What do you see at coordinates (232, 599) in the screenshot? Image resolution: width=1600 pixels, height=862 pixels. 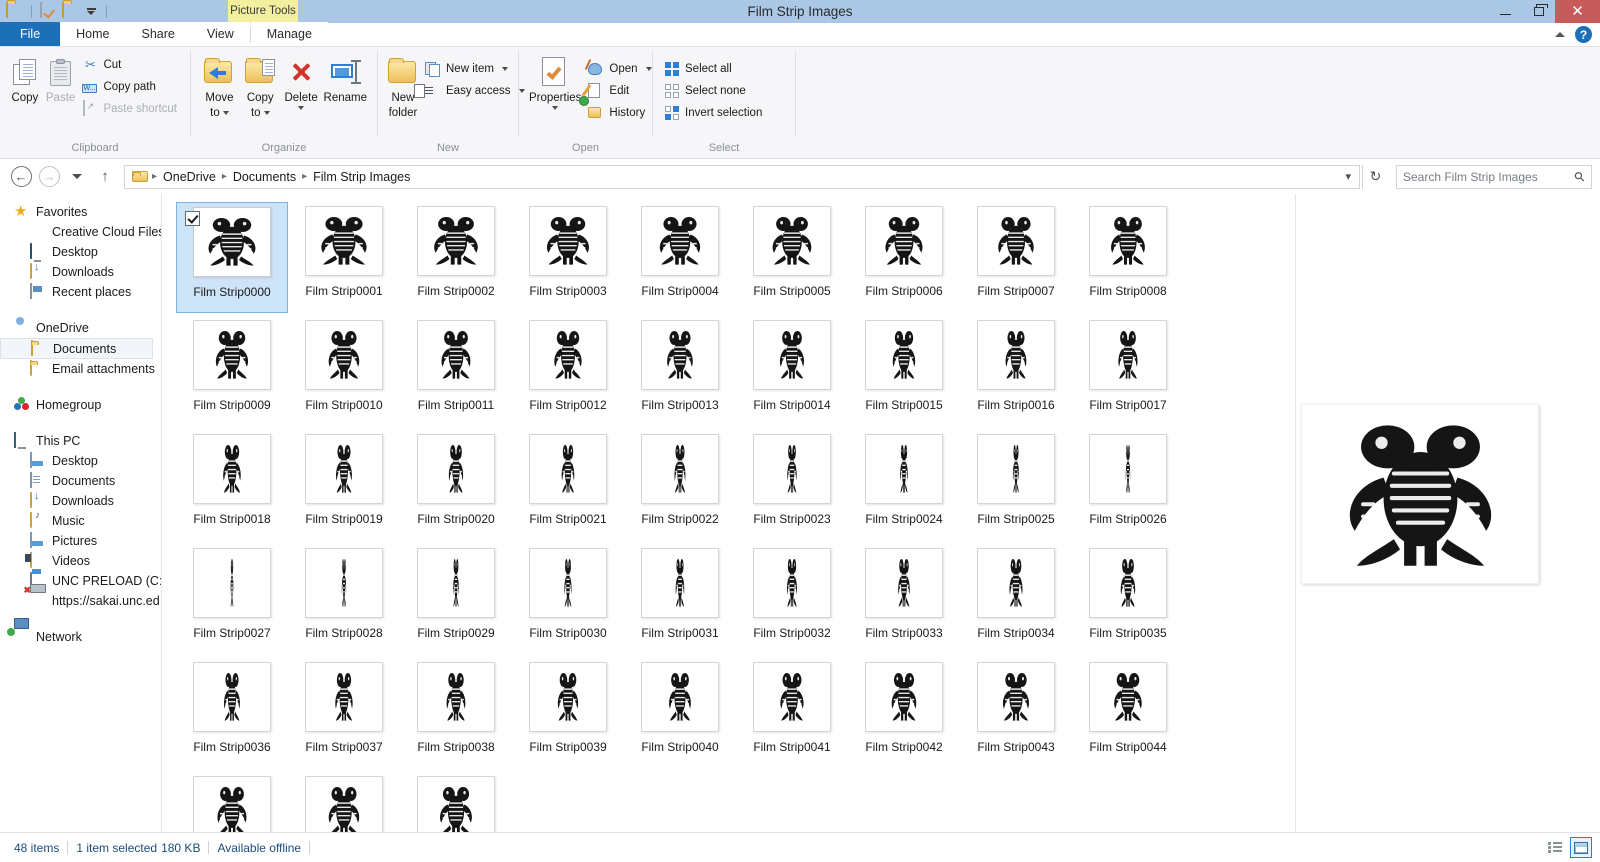 I see `file-tile: Film Strip0027` at bounding box center [232, 599].